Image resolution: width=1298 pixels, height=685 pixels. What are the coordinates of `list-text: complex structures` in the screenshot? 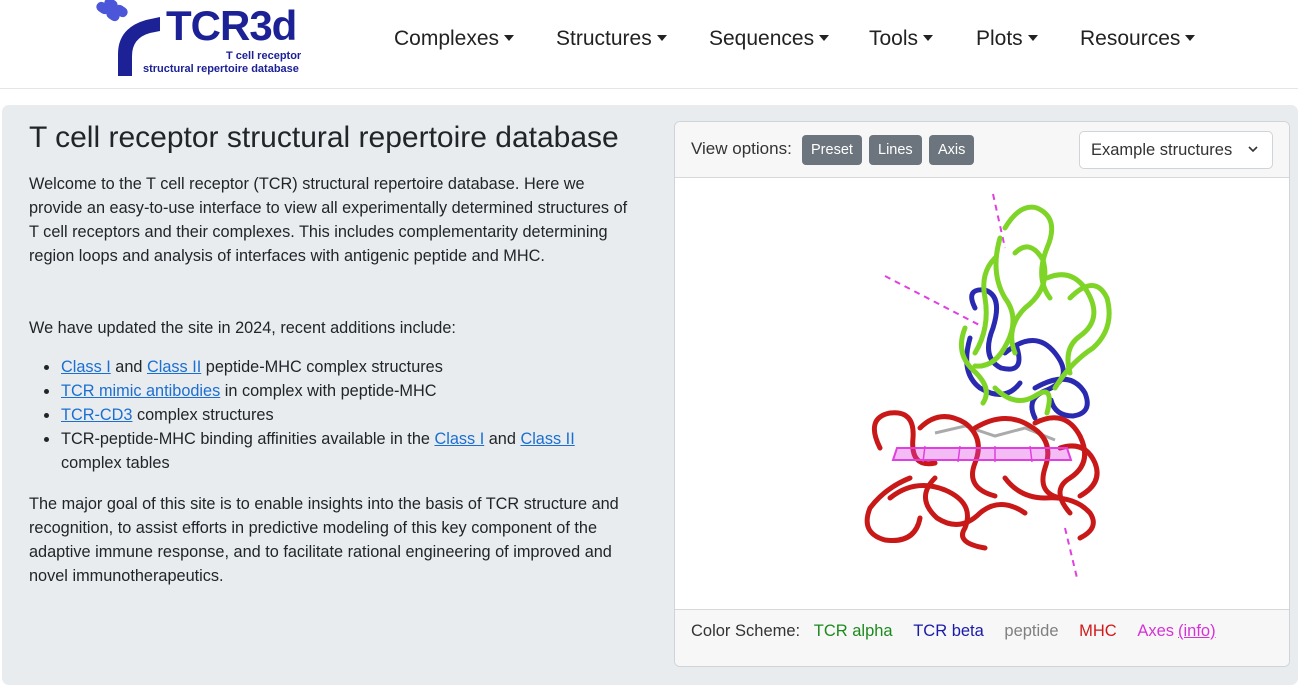 It's located at (203, 415).